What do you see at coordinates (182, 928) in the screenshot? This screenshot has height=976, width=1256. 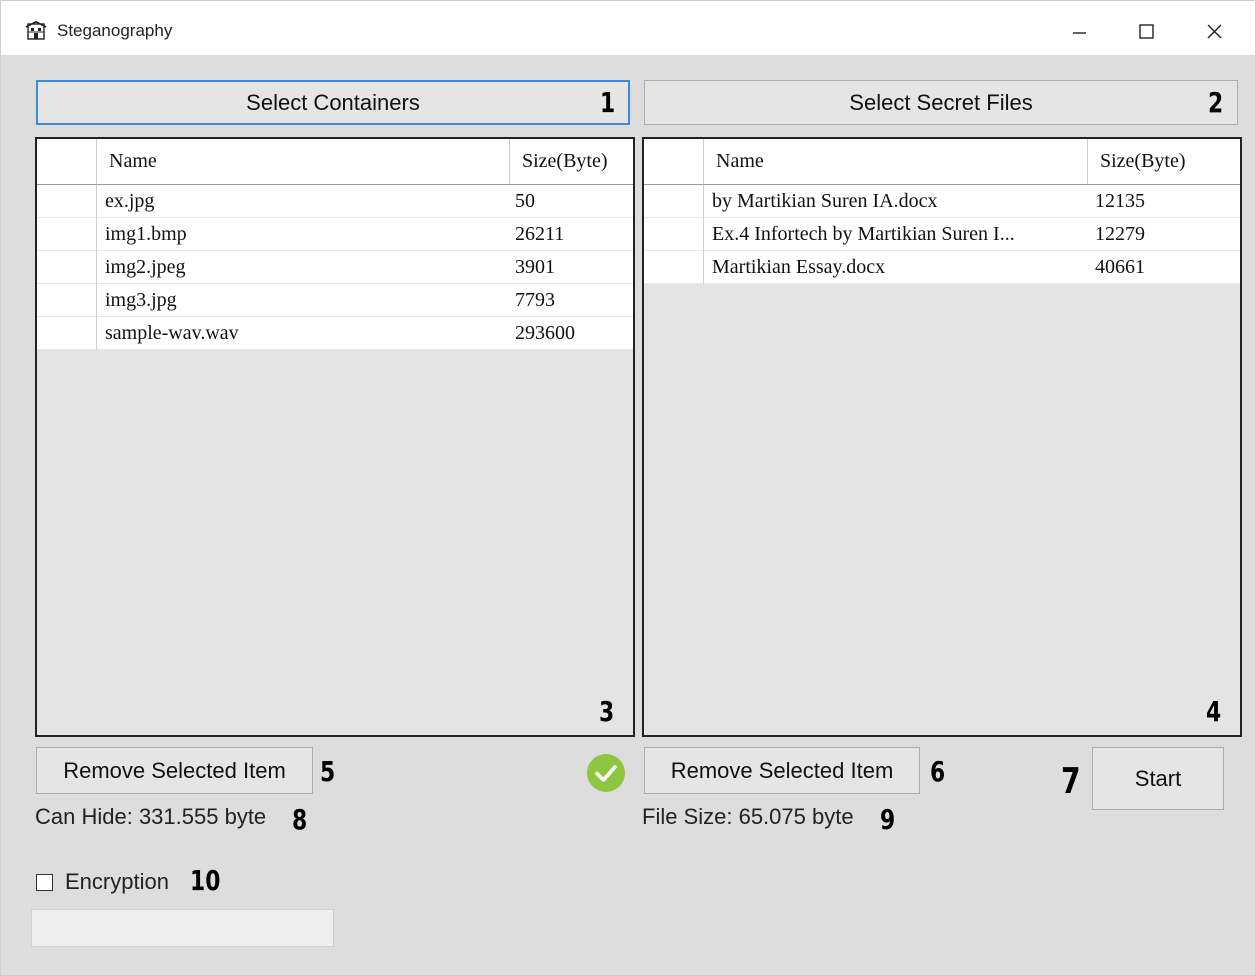 I see `encryption-key-input` at bounding box center [182, 928].